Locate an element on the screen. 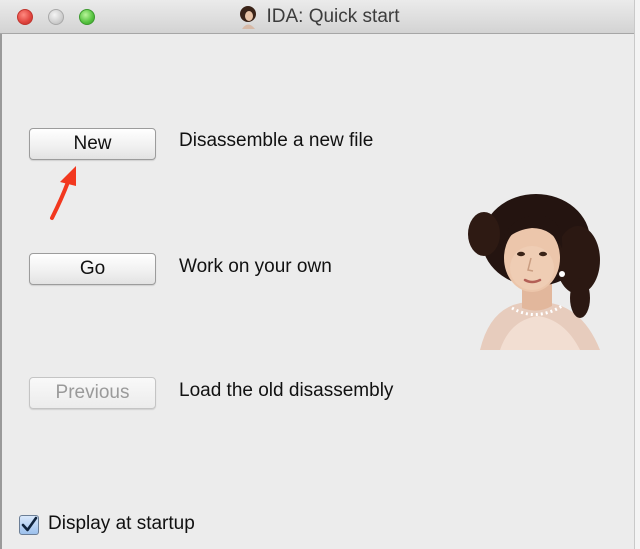  background-window-edge is located at coordinates (637, 274).